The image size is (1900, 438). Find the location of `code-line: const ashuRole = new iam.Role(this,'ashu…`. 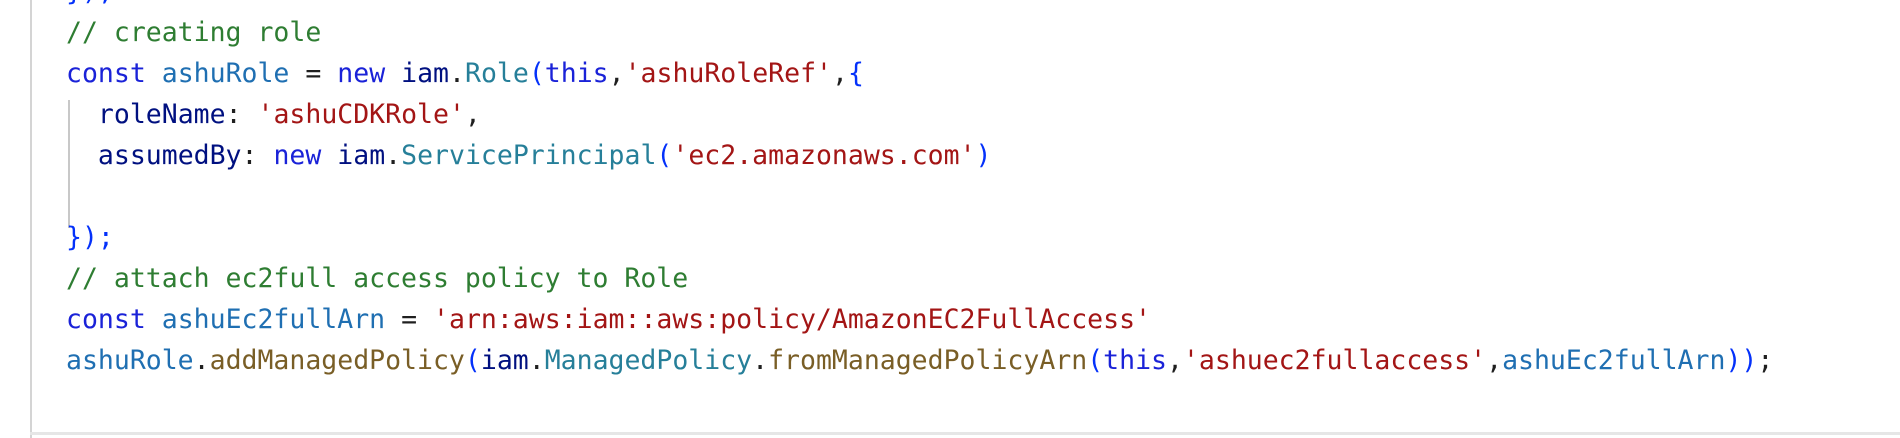

code-line: const ashuRole = new iam.Role(this,'ashu… is located at coordinates (465, 73).